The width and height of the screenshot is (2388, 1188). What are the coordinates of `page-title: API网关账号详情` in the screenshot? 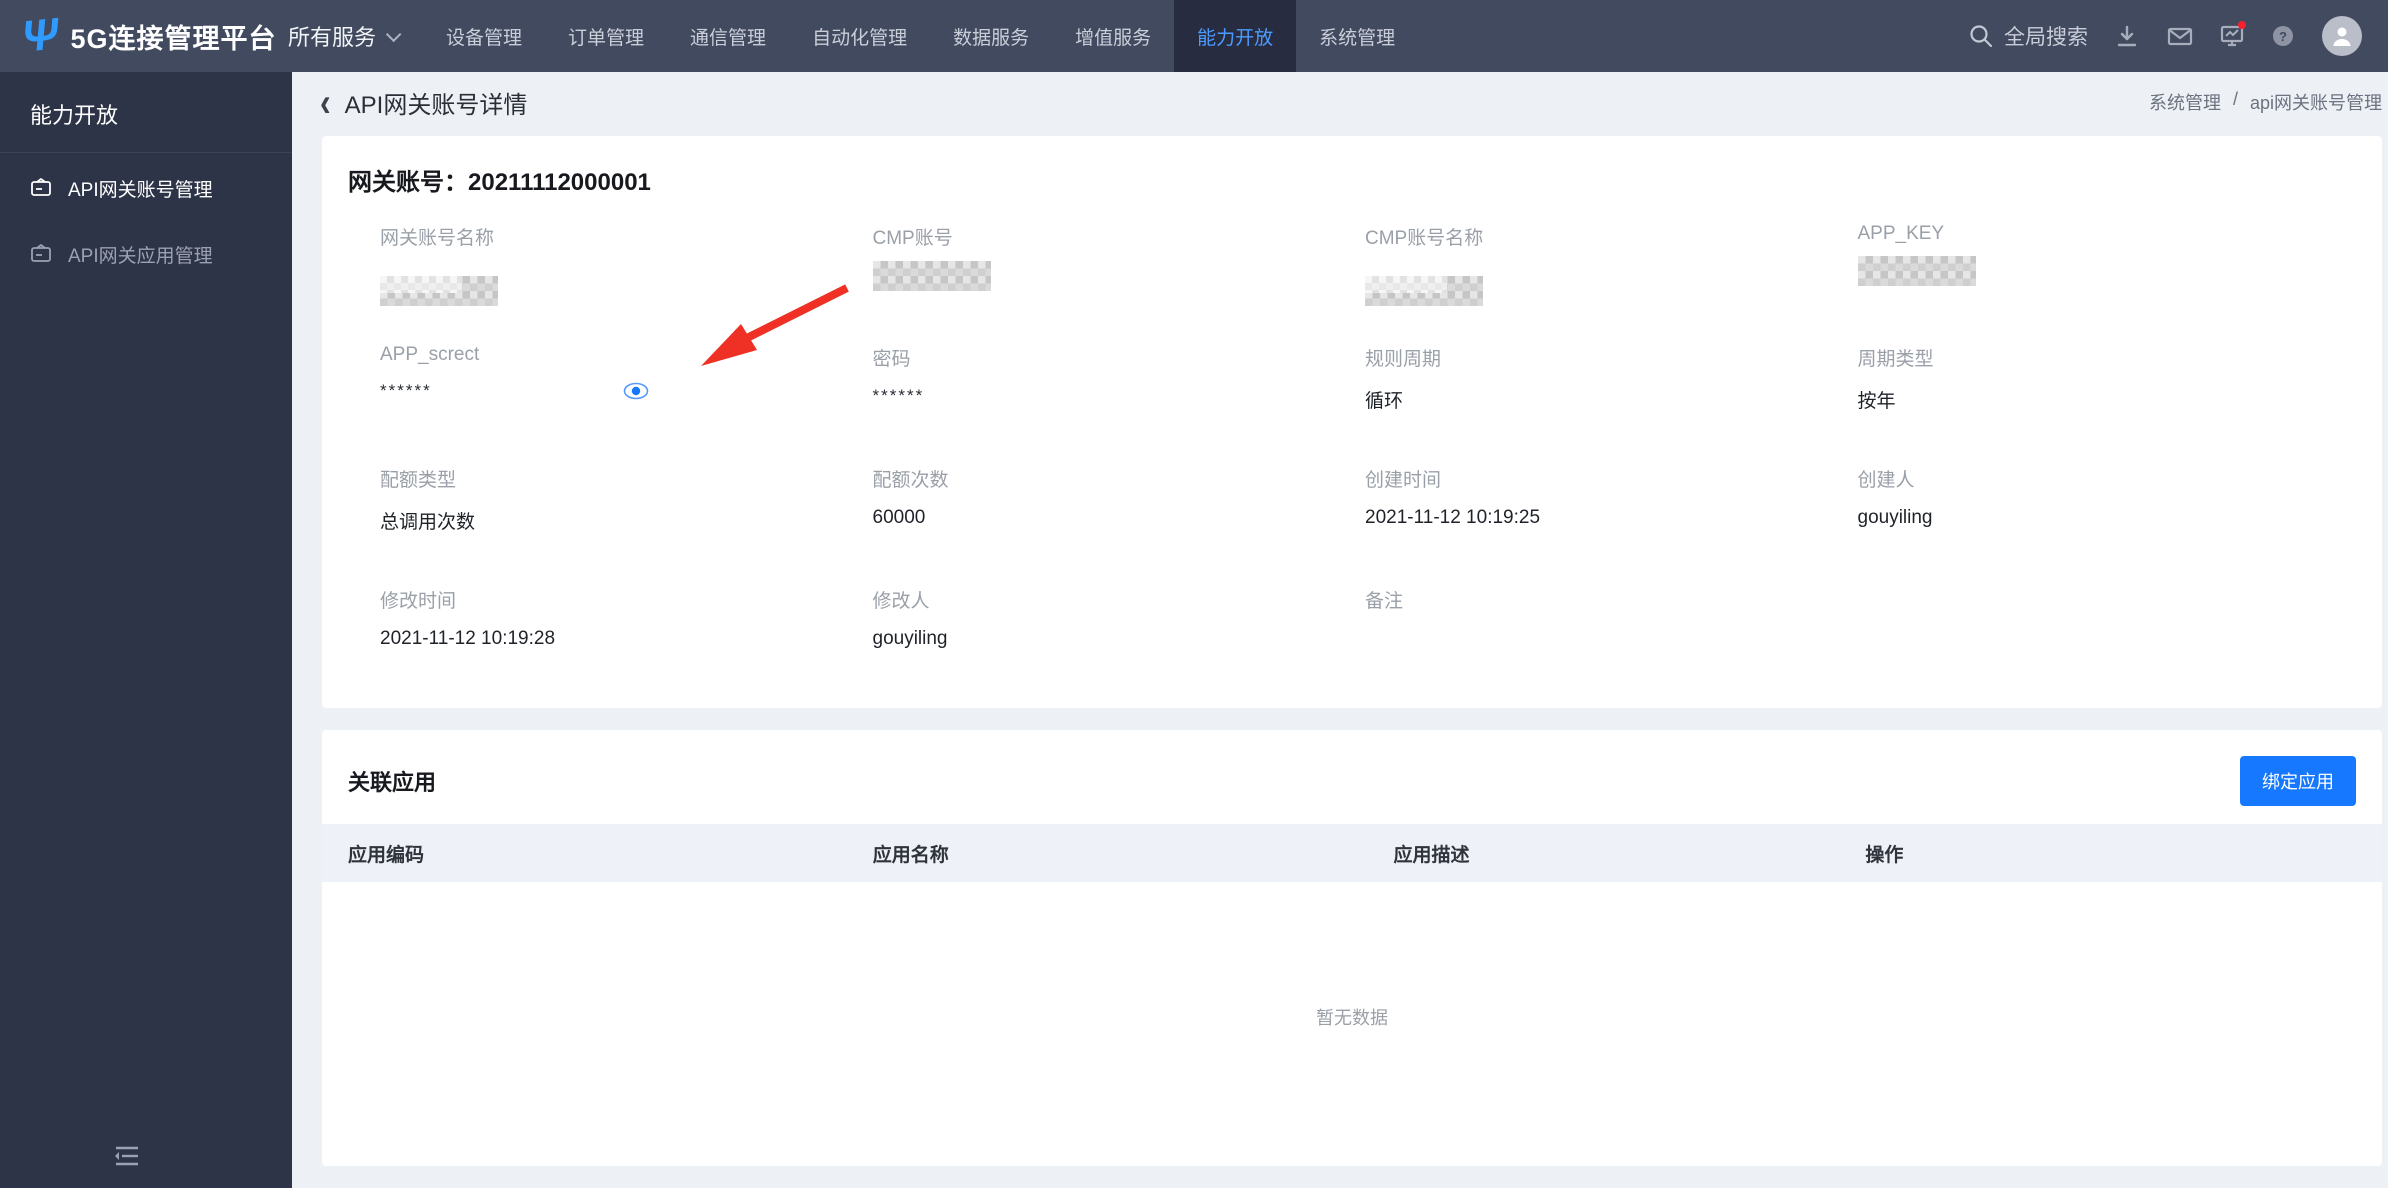 It's located at (436, 105).